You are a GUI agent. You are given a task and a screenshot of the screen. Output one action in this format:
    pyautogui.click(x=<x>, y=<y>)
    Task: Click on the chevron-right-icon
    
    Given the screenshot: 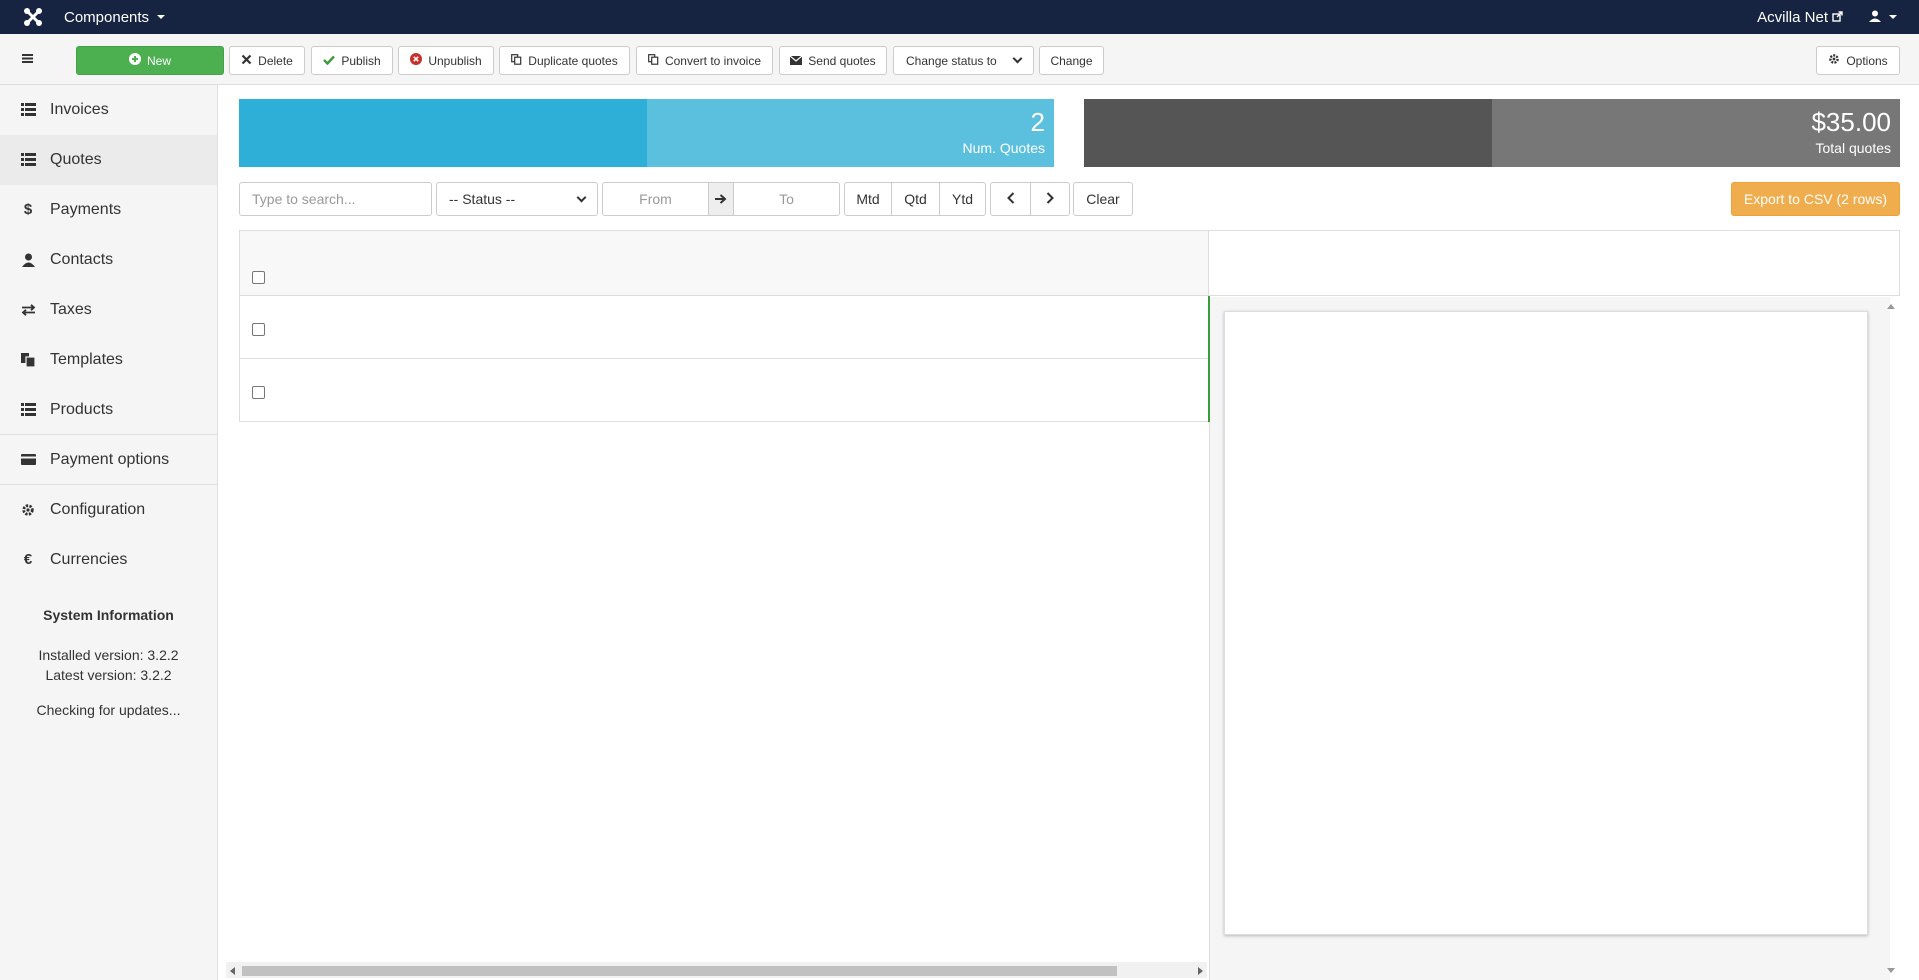 What is the action you would take?
    pyautogui.click(x=1050, y=199)
    